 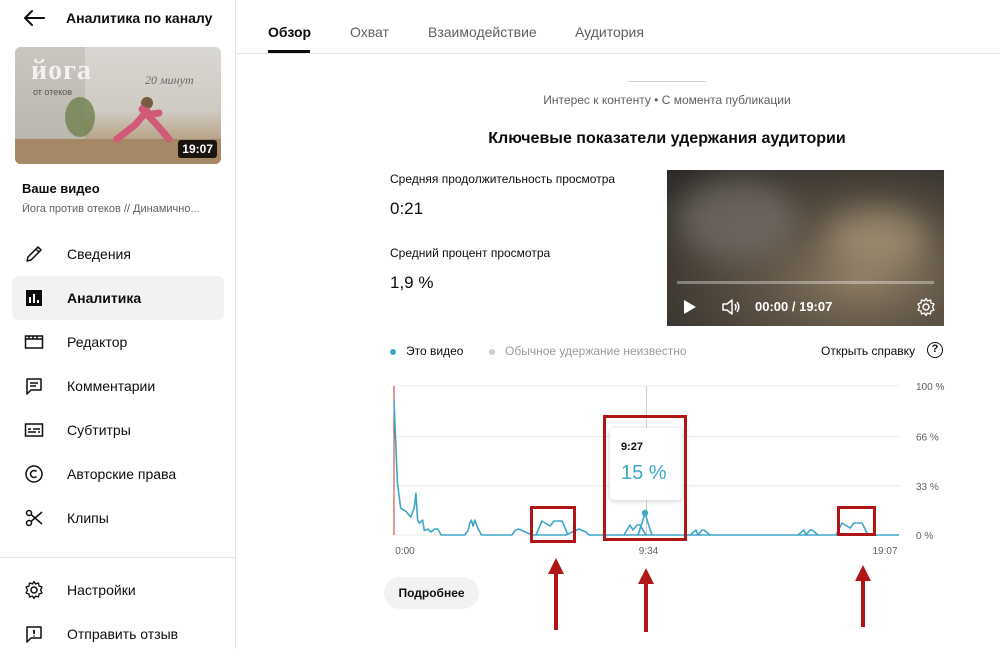 What do you see at coordinates (924, 536) in the screenshot?
I see `y-tick-label: 0 %` at bounding box center [924, 536].